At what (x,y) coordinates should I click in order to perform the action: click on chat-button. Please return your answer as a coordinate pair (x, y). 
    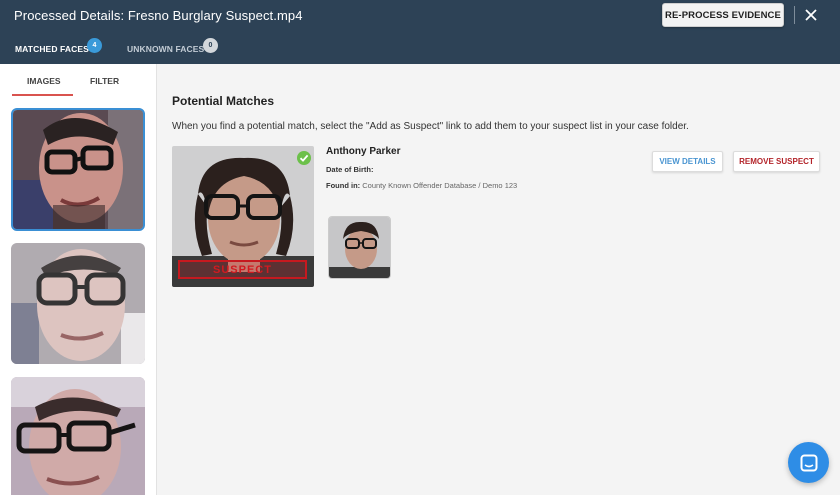
    Looking at the image, I should click on (808, 462).